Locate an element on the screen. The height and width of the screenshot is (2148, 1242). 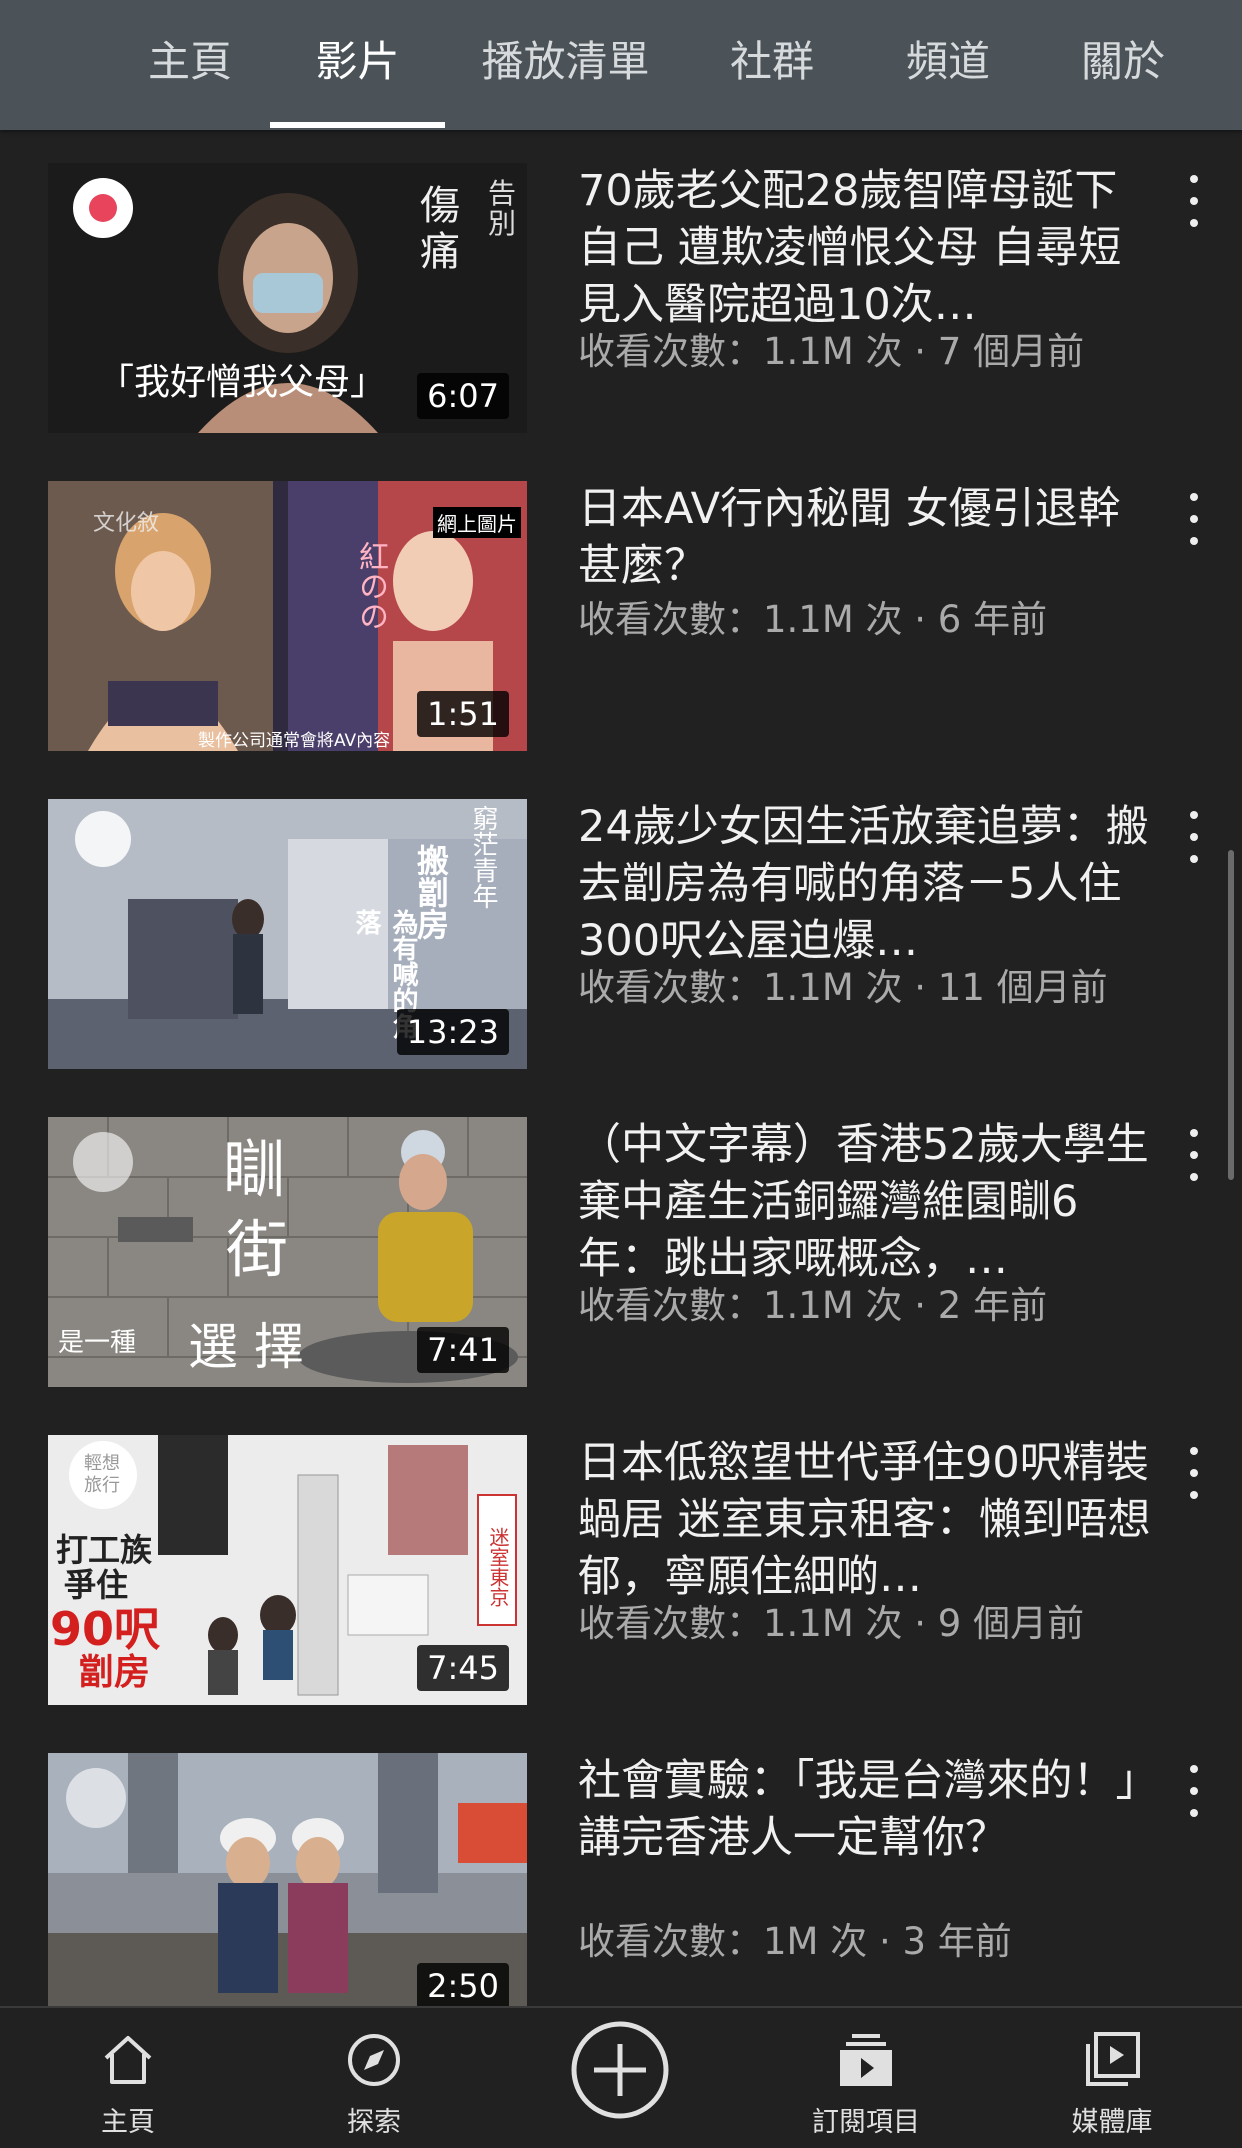
thumbnail-caption: 傷痛 is located at coordinates (440, 229).